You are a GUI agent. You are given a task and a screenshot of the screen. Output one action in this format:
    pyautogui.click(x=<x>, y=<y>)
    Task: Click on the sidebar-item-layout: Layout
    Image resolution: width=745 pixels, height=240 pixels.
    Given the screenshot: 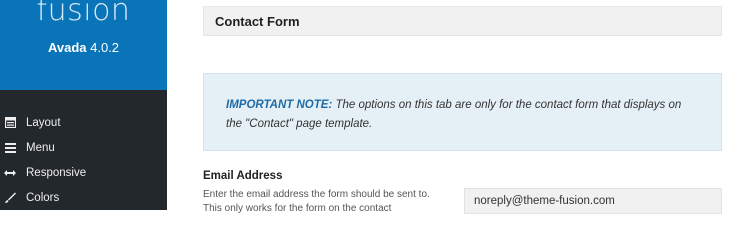 What is the action you would take?
    pyautogui.click(x=83, y=122)
    